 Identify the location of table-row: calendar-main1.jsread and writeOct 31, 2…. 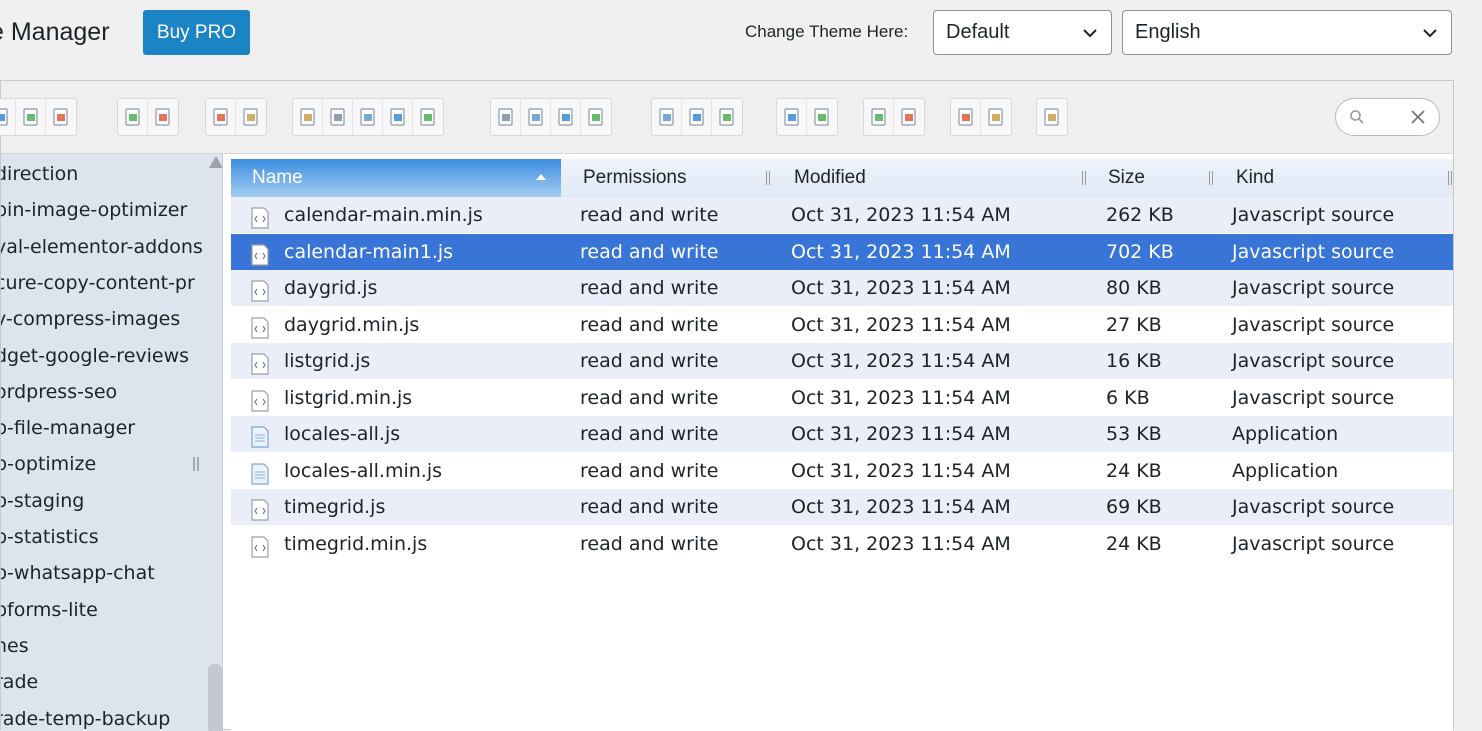
(842, 252).